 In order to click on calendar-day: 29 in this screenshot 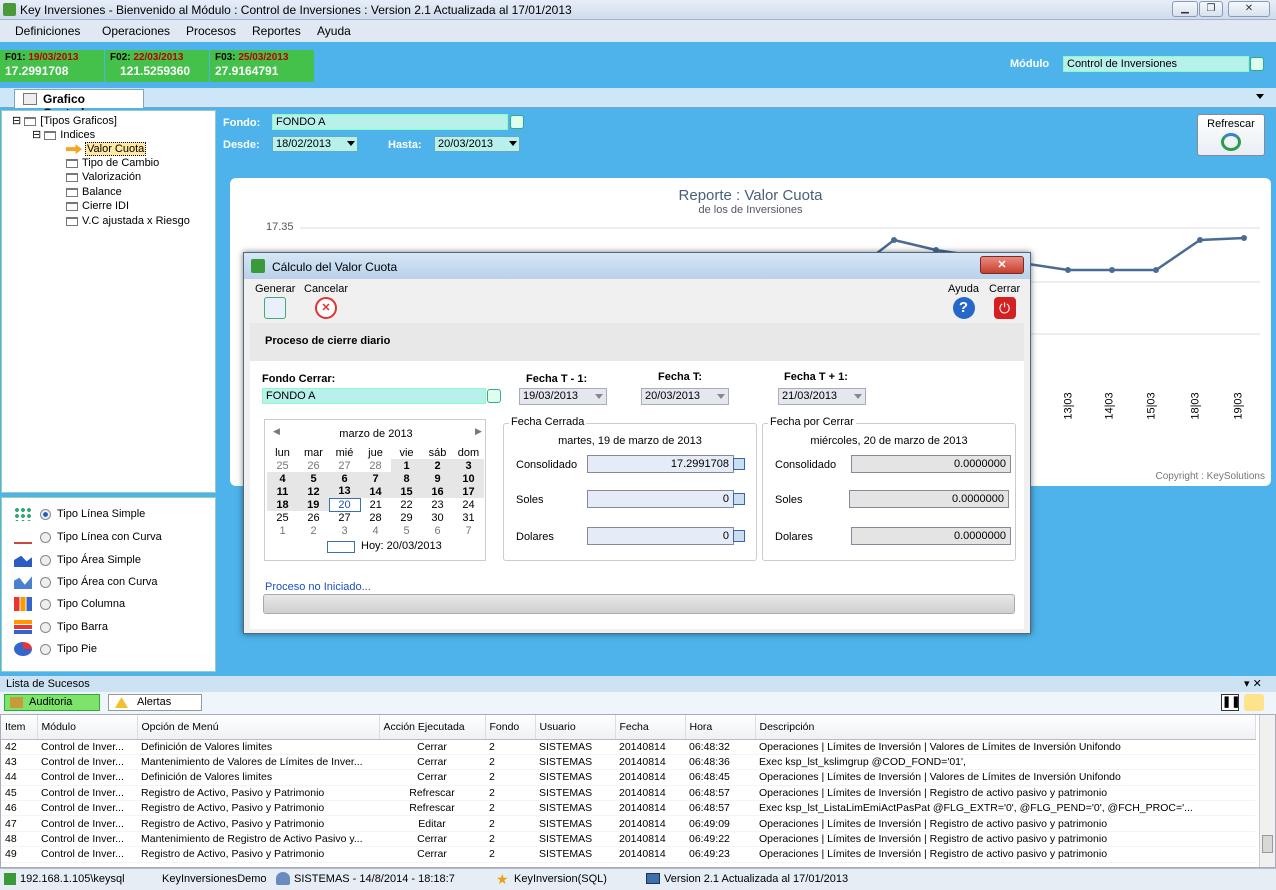, I will do `click(406, 517)`.